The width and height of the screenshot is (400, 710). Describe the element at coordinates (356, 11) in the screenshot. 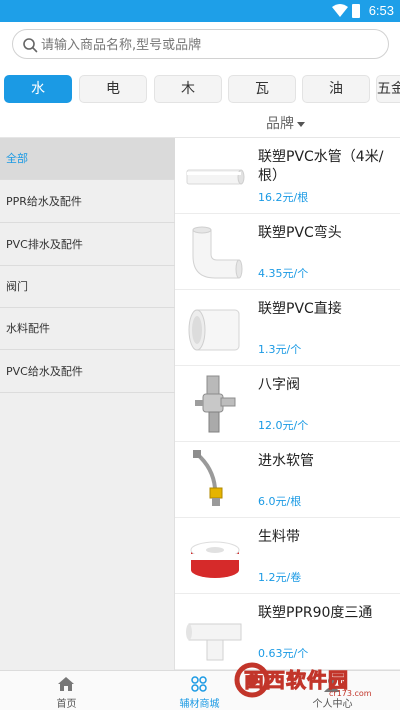

I see `battery-icon` at that location.